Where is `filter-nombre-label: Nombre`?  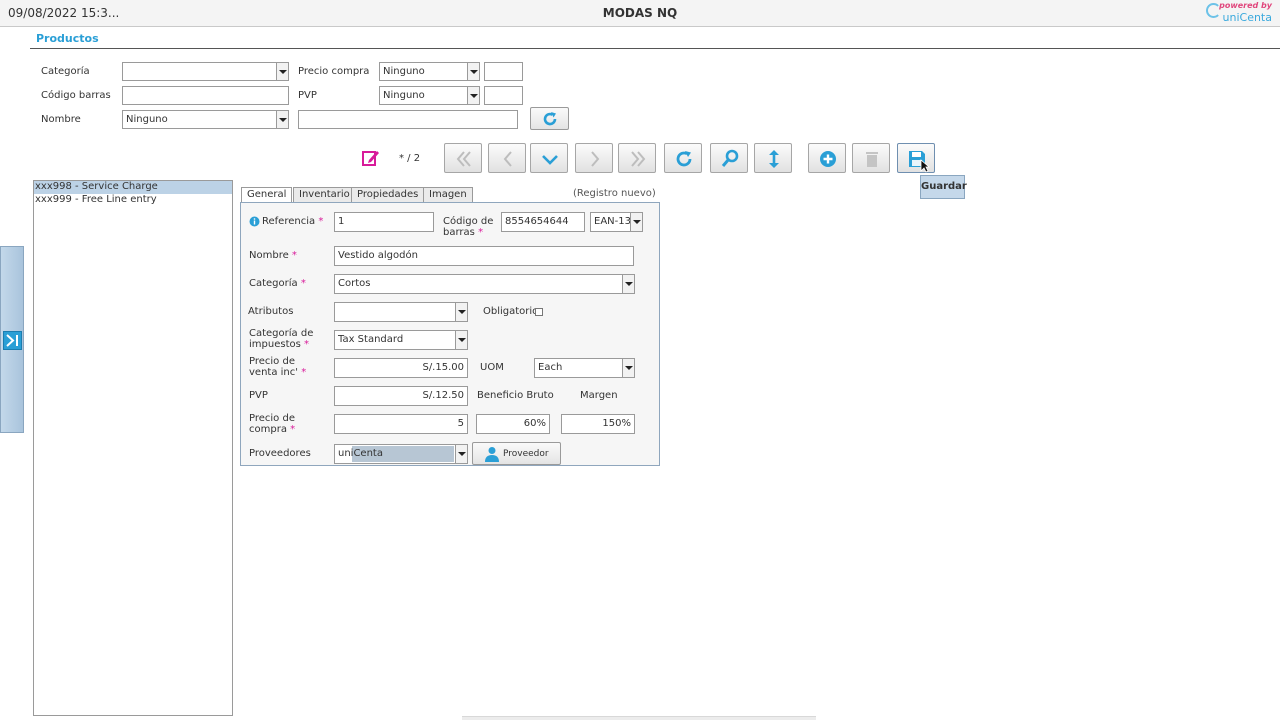 filter-nombre-label: Nombre is located at coordinates (61, 119).